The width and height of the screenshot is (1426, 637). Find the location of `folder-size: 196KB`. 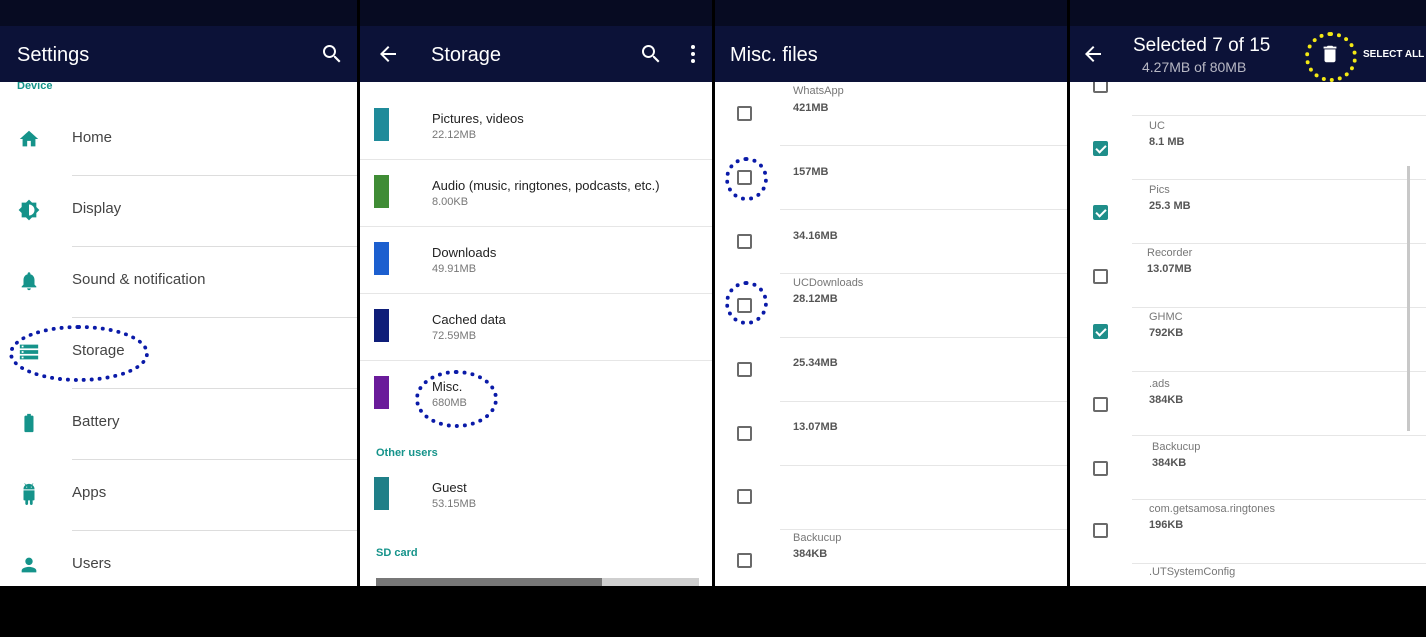

folder-size: 196KB is located at coordinates (1166, 525).